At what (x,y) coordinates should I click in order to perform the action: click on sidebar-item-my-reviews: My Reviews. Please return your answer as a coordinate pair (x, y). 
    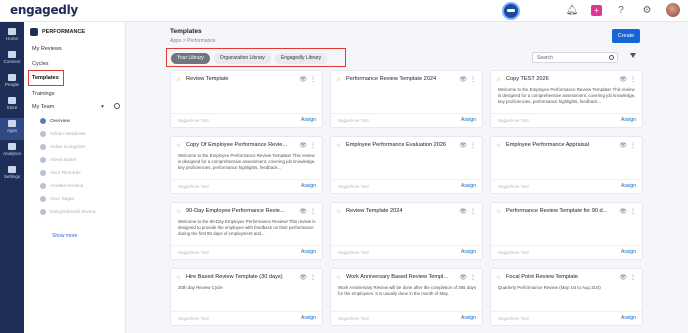
    Looking at the image, I should click on (47, 49).